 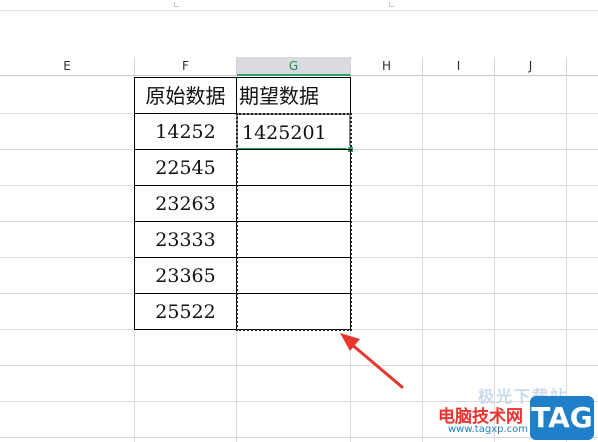 What do you see at coordinates (459, 66) in the screenshot?
I see `column-header-i: I` at bounding box center [459, 66].